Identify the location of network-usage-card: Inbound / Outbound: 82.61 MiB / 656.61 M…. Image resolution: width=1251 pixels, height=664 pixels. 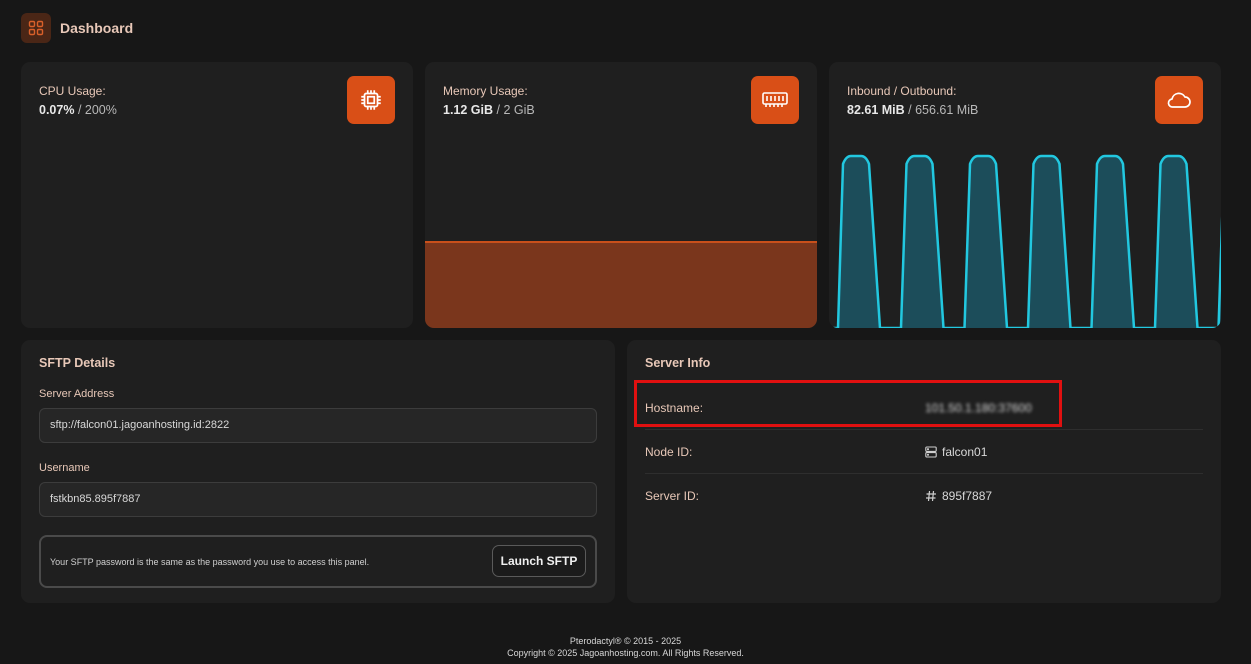
(1025, 195).